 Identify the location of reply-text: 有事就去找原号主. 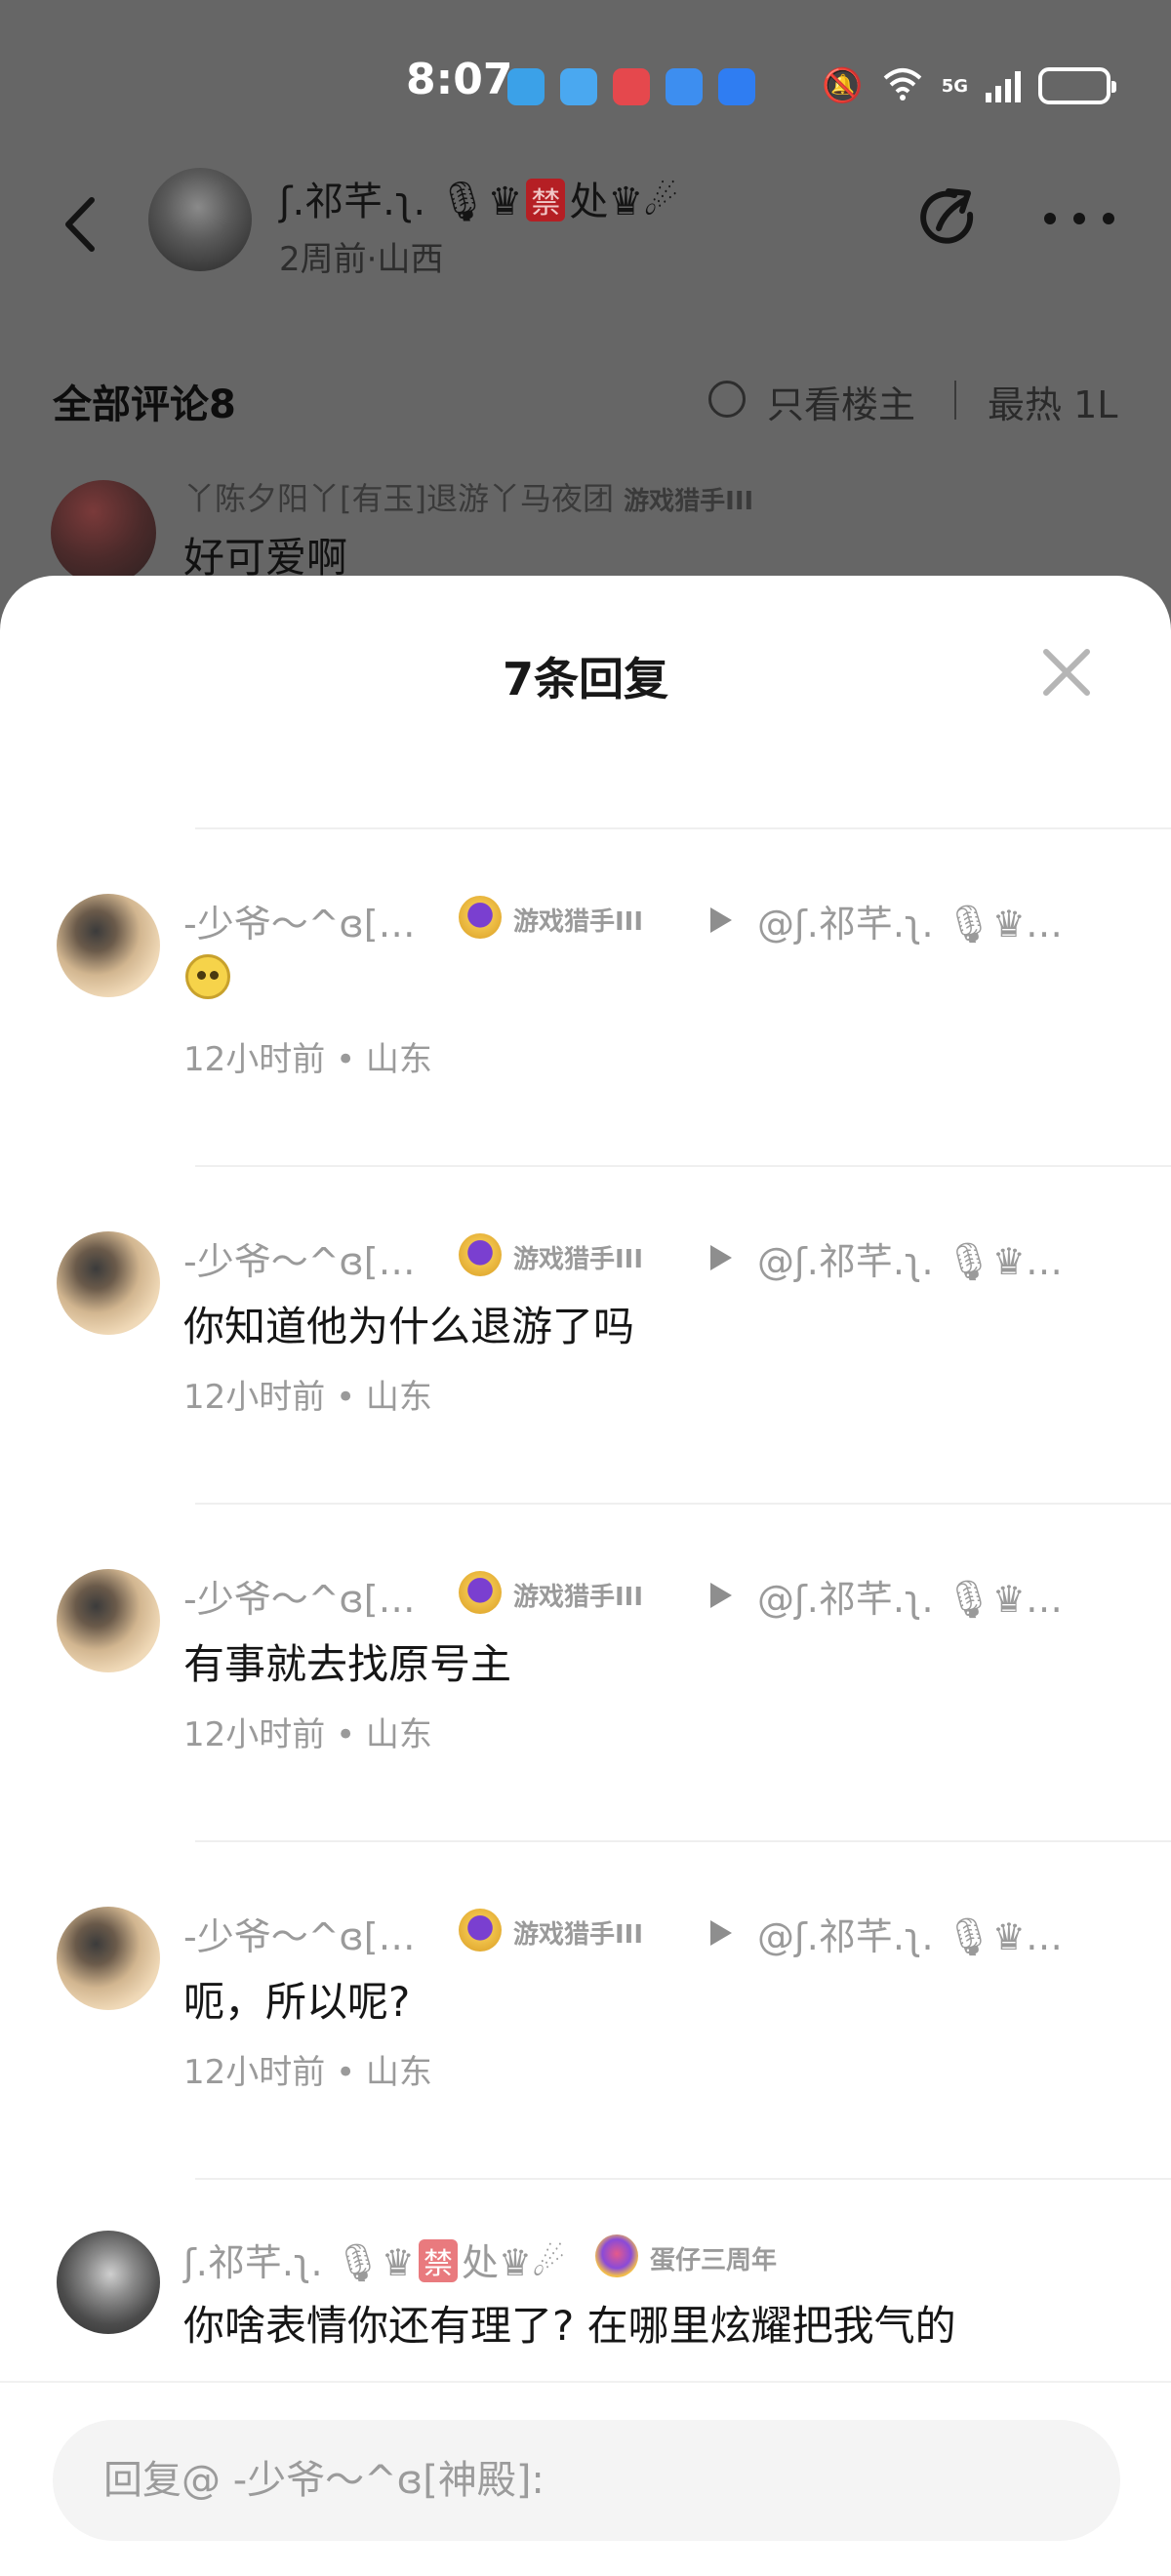
(347, 1664).